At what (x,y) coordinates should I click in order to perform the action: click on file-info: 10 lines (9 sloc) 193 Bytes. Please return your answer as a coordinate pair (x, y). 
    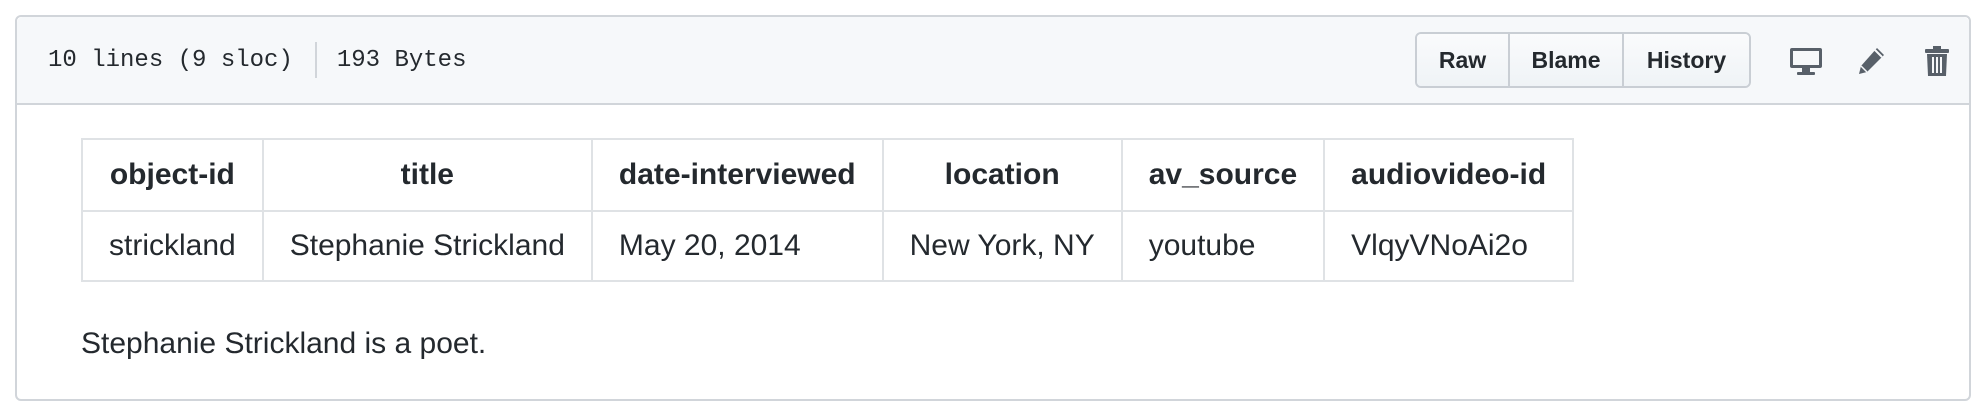
    Looking at the image, I should click on (257, 60).